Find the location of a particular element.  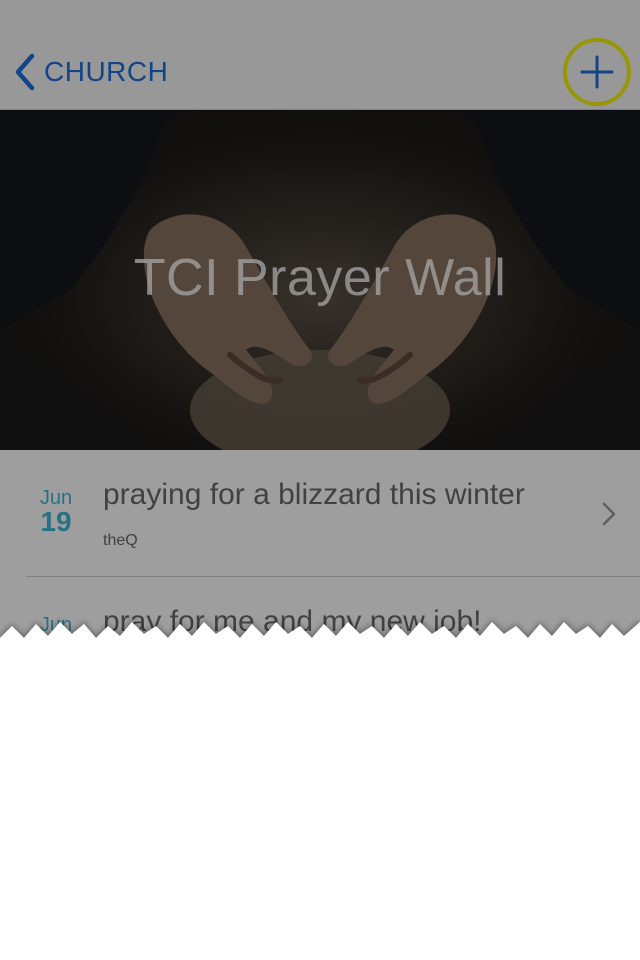

date-month: Jun is located at coordinates (56, 498).